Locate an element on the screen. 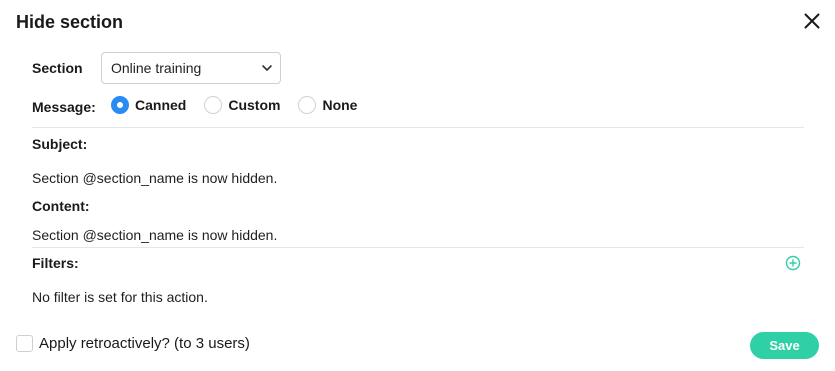  radio-option-none: None is located at coordinates (327, 105).